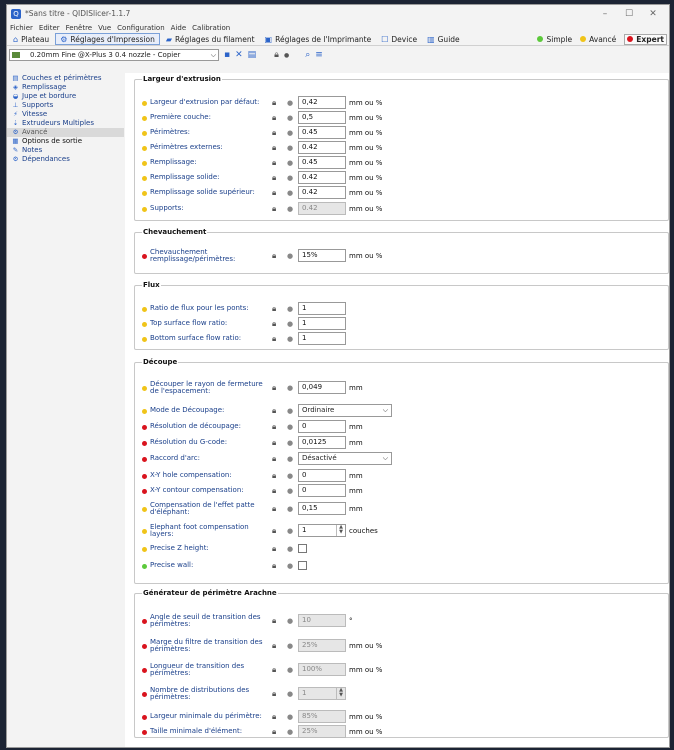 The height and width of the screenshot is (750, 674). Describe the element at coordinates (443, 39) in the screenshot. I see `tab-guide: ▥ Guide` at that location.